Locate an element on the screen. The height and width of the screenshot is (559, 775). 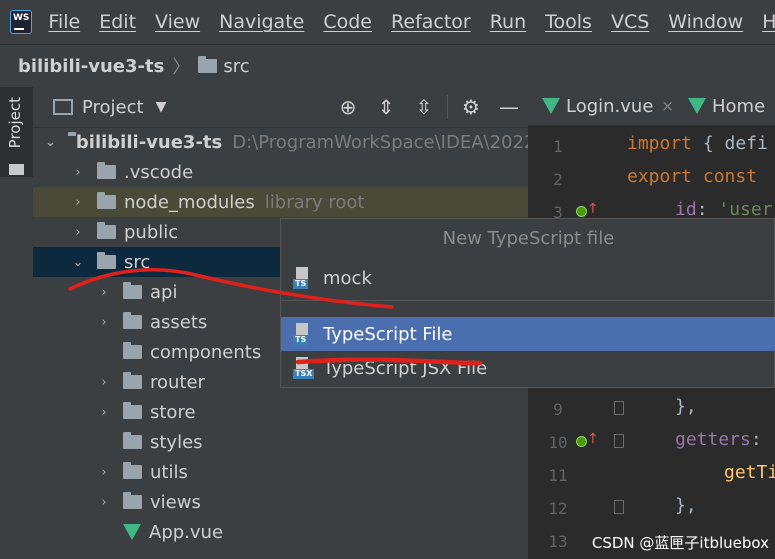
watermark: CSDN @蓝匣子itbluebox is located at coordinates (680, 543).